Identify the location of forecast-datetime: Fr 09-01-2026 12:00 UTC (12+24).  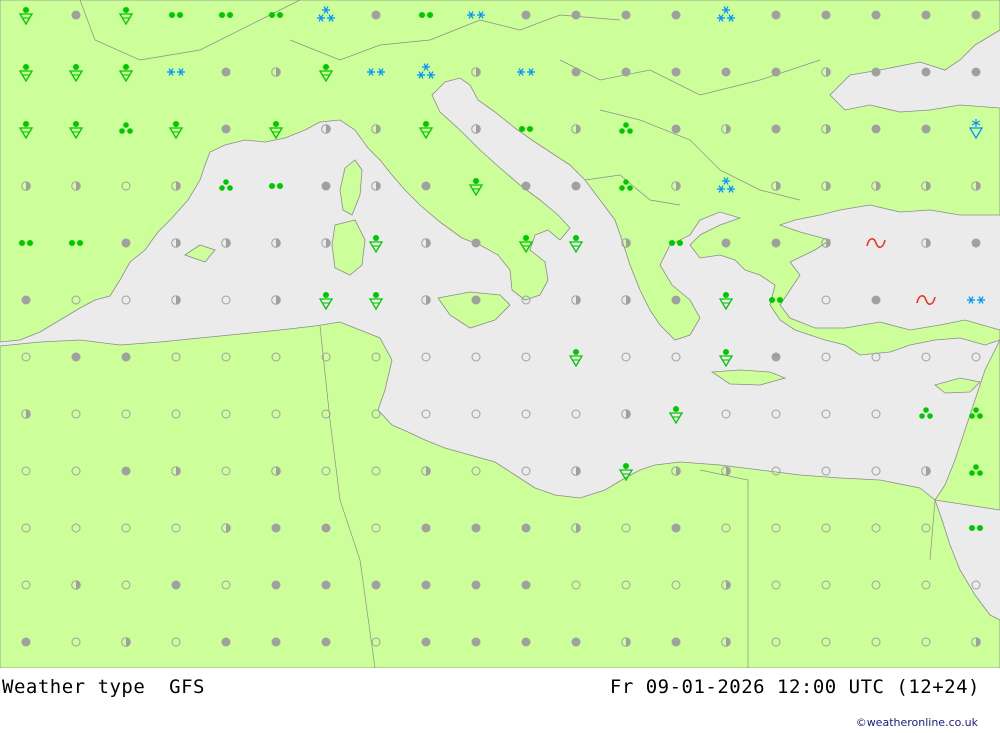
(794, 687).